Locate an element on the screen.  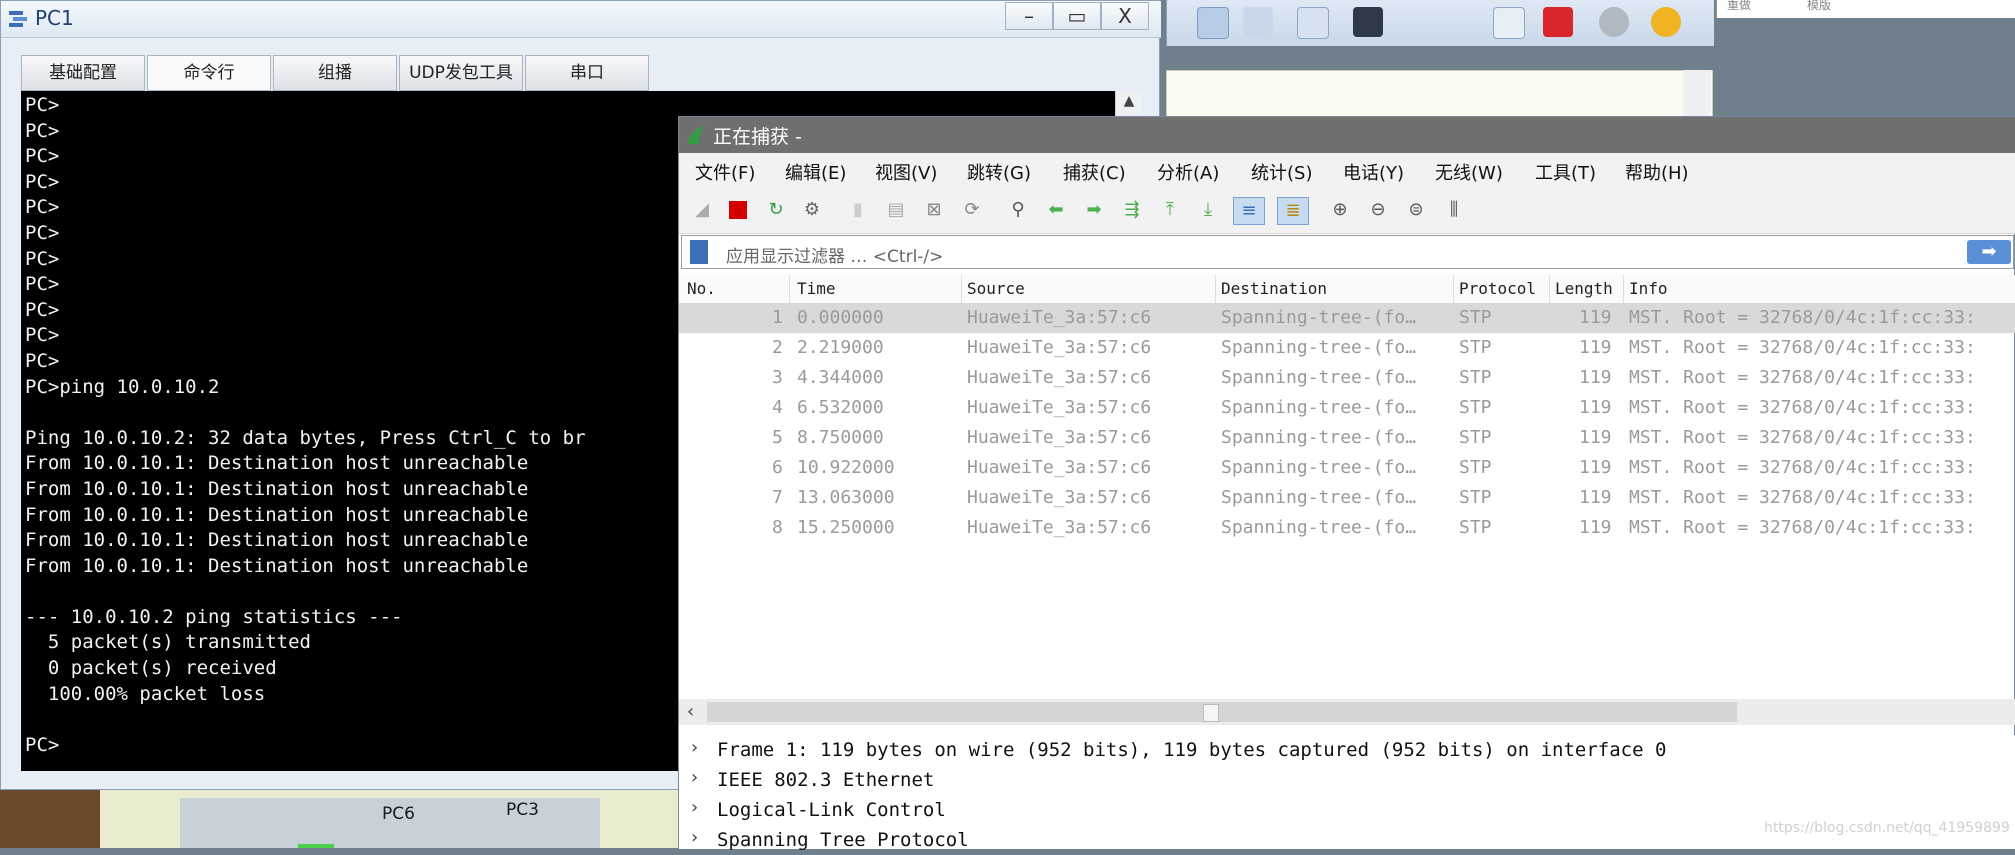
ensp-canvas-scrollbar is located at coordinates (1697, 95).